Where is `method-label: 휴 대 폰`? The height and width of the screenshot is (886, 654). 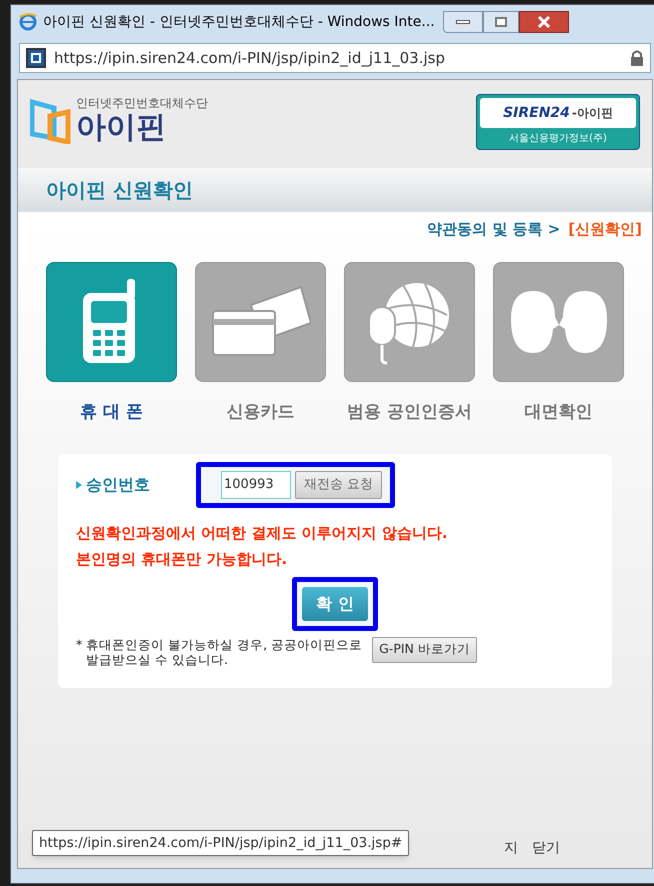
method-label: 휴 대 폰 is located at coordinates (111, 412).